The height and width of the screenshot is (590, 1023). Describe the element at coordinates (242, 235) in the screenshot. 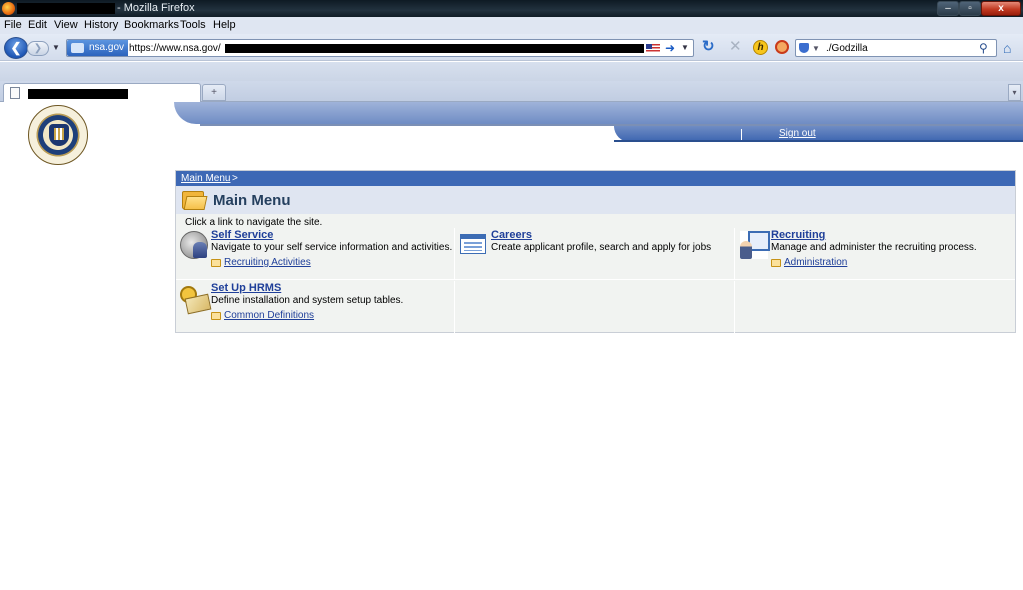

I see `self-service-link: Self Service` at that location.